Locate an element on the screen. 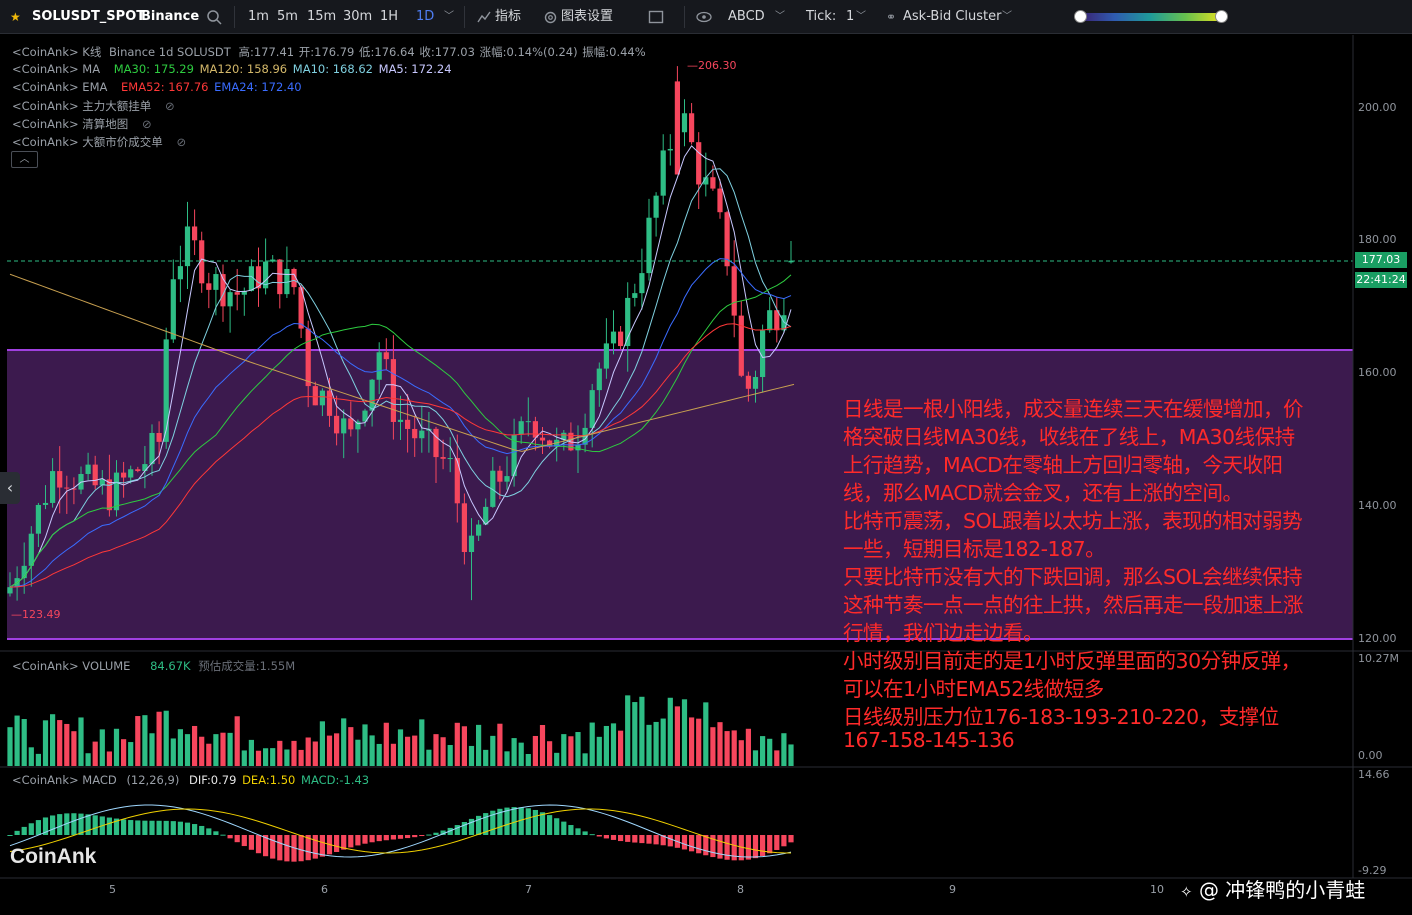  legend-big-orders: <CoinAnk> 主力大额挂单 ⊘ is located at coordinates (95, 106).